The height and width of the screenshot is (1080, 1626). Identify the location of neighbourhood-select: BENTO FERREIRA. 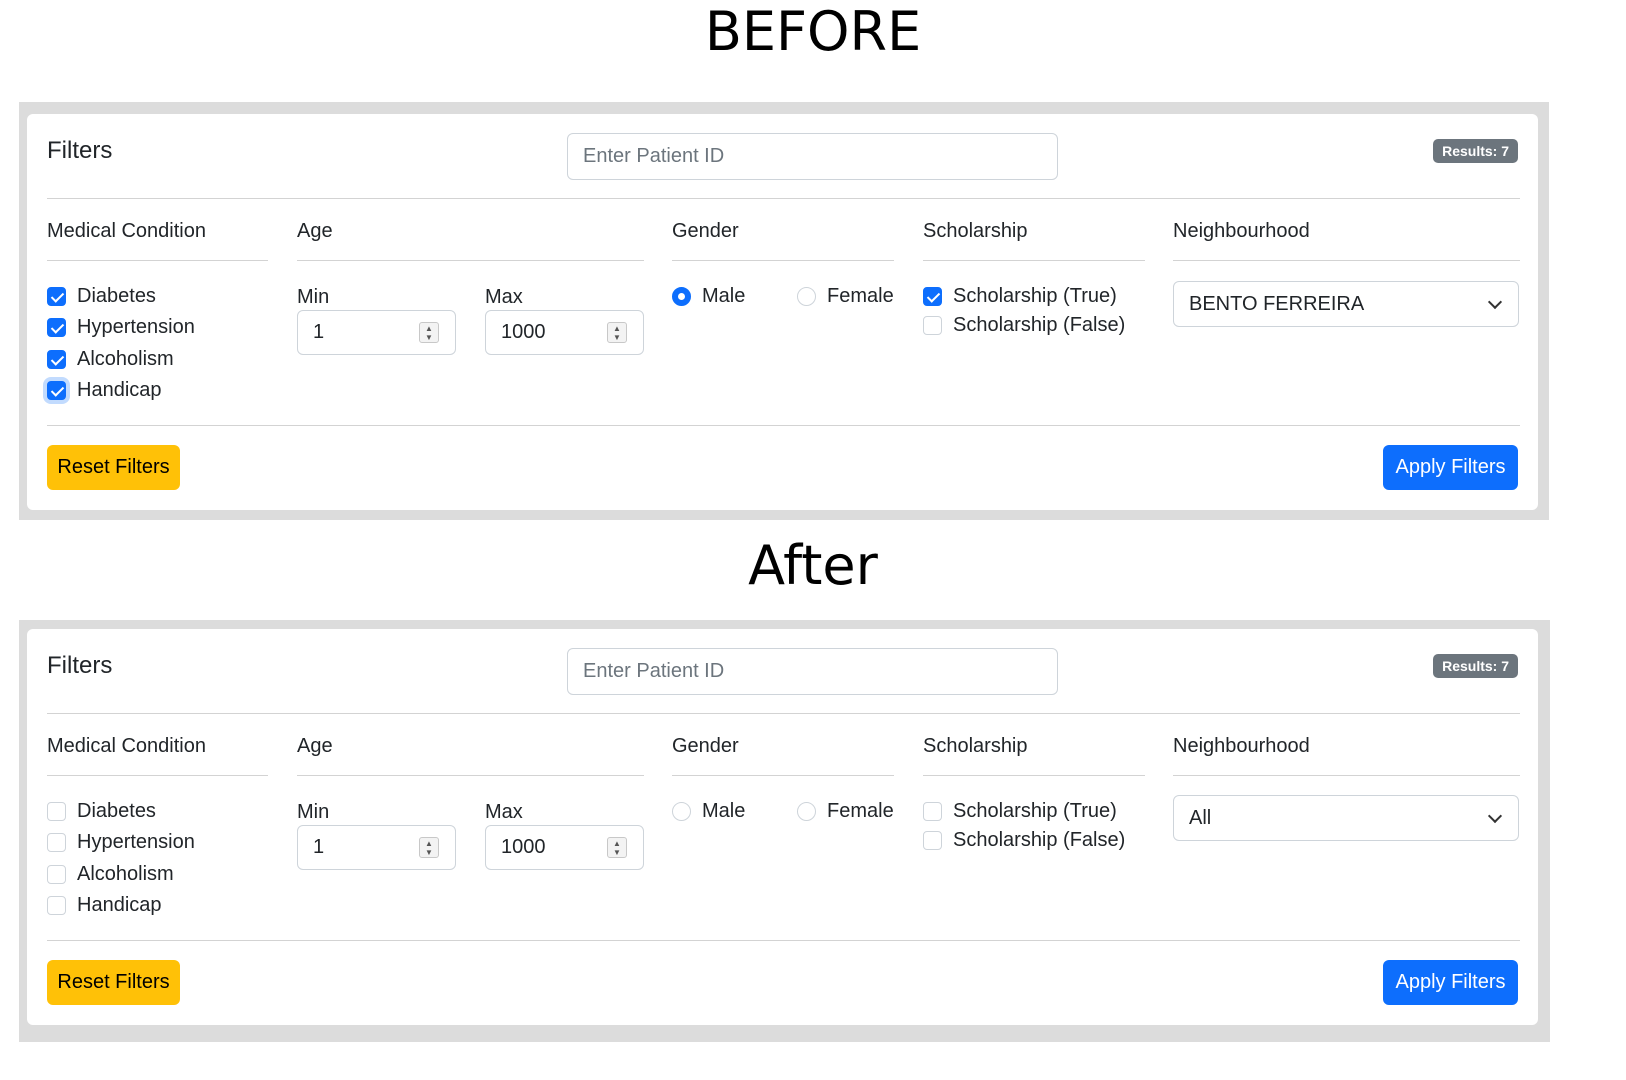
(1346, 304).